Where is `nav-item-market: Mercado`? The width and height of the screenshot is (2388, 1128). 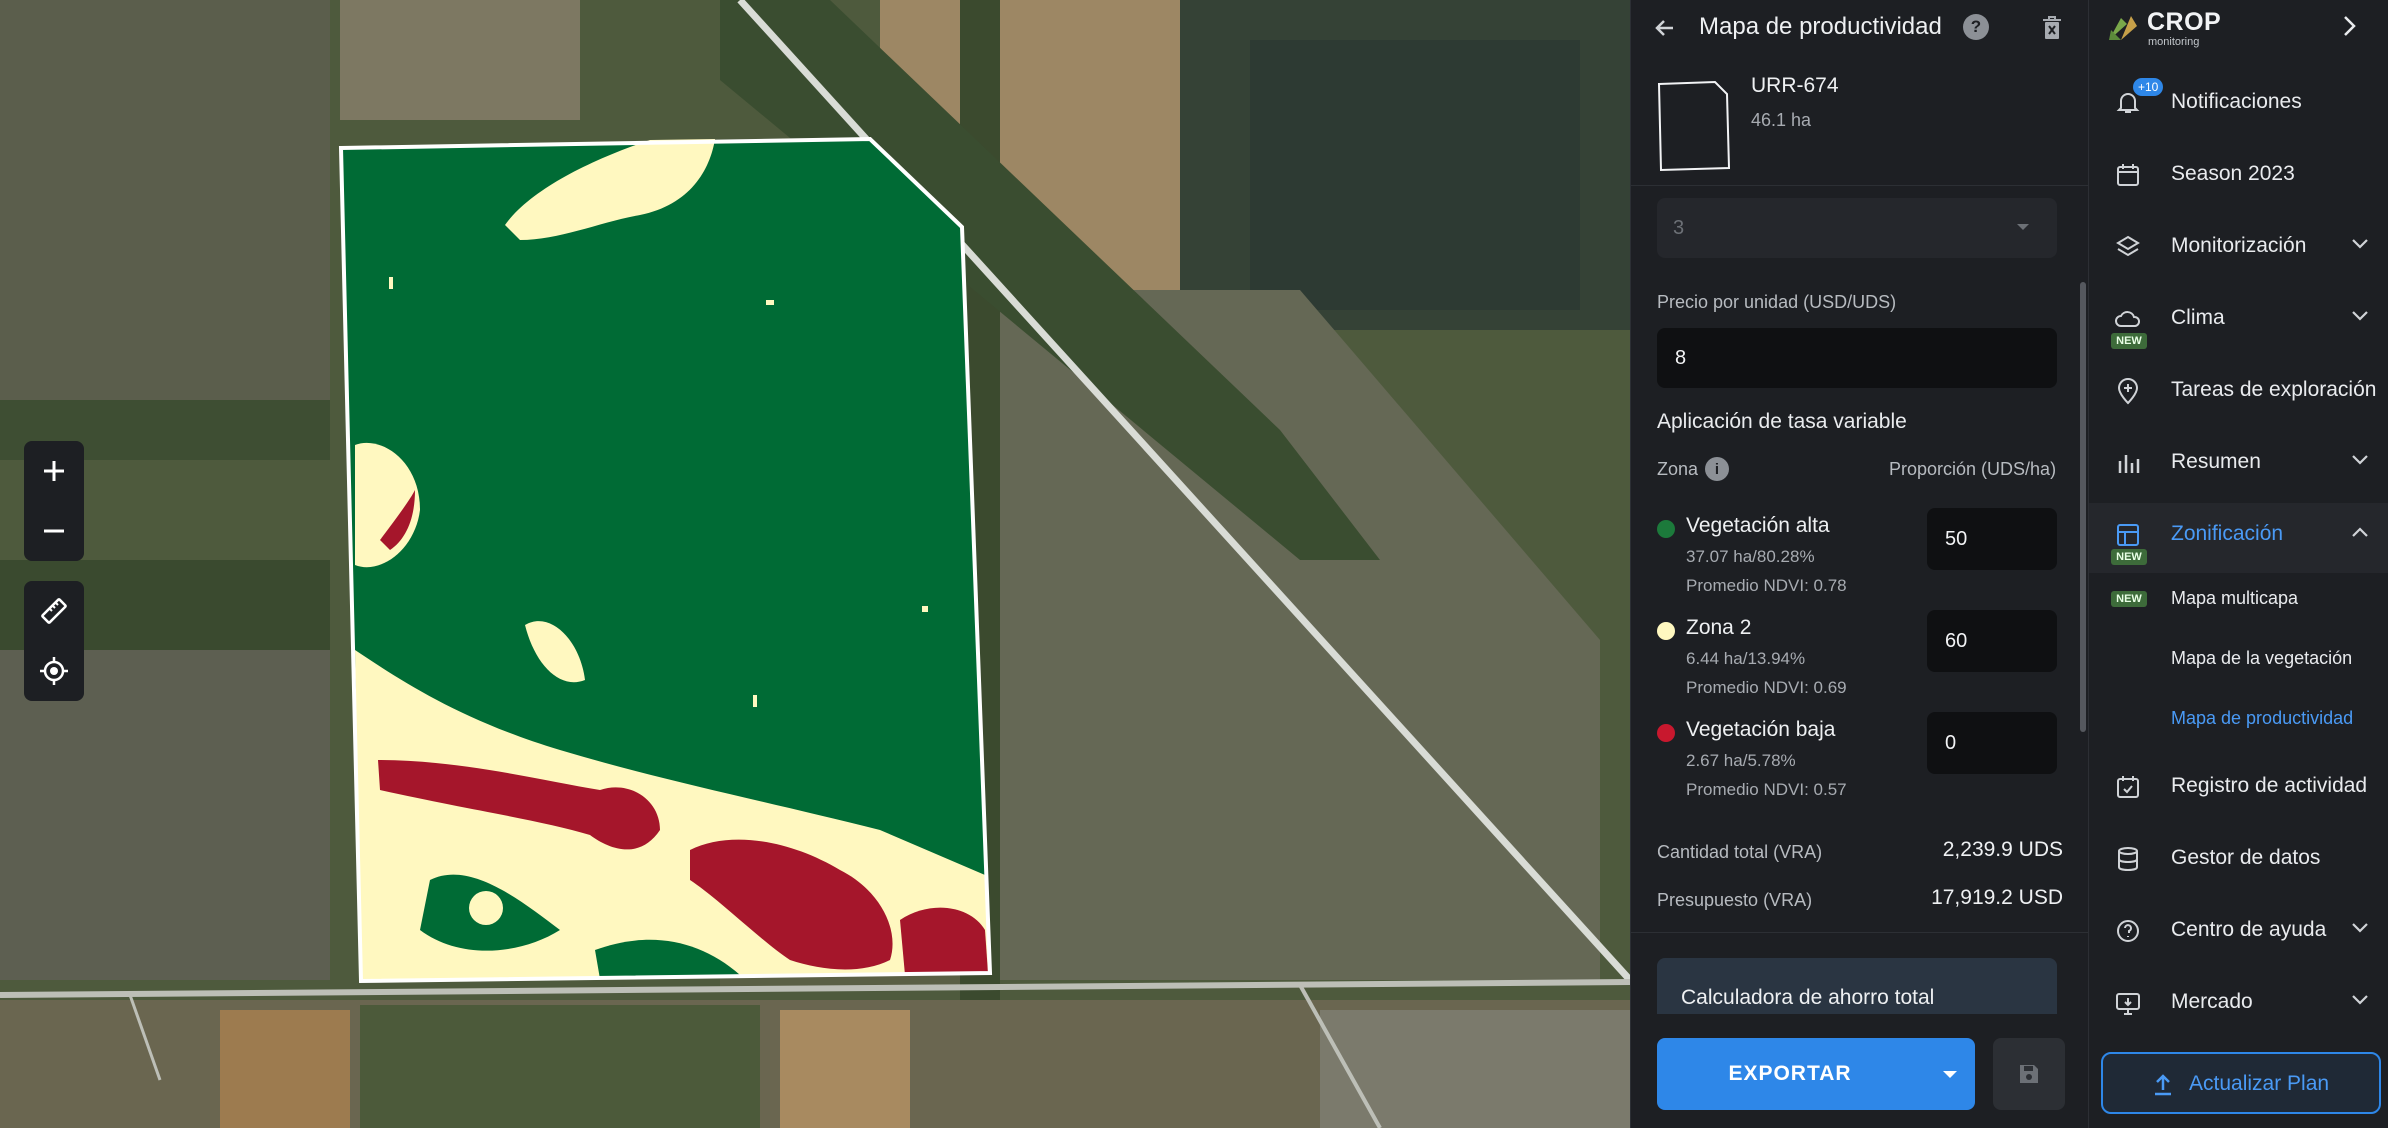
nav-item-market: Mercado is located at coordinates (2238, 1002).